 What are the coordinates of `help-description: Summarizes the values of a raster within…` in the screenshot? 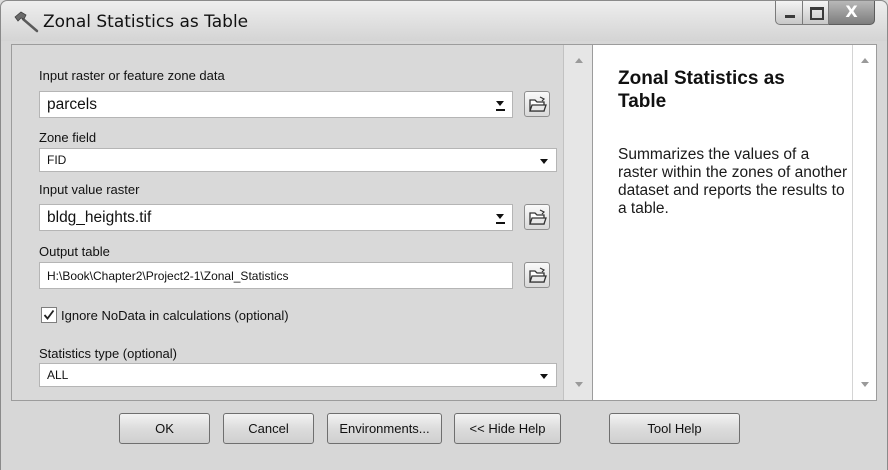 It's located at (733, 181).